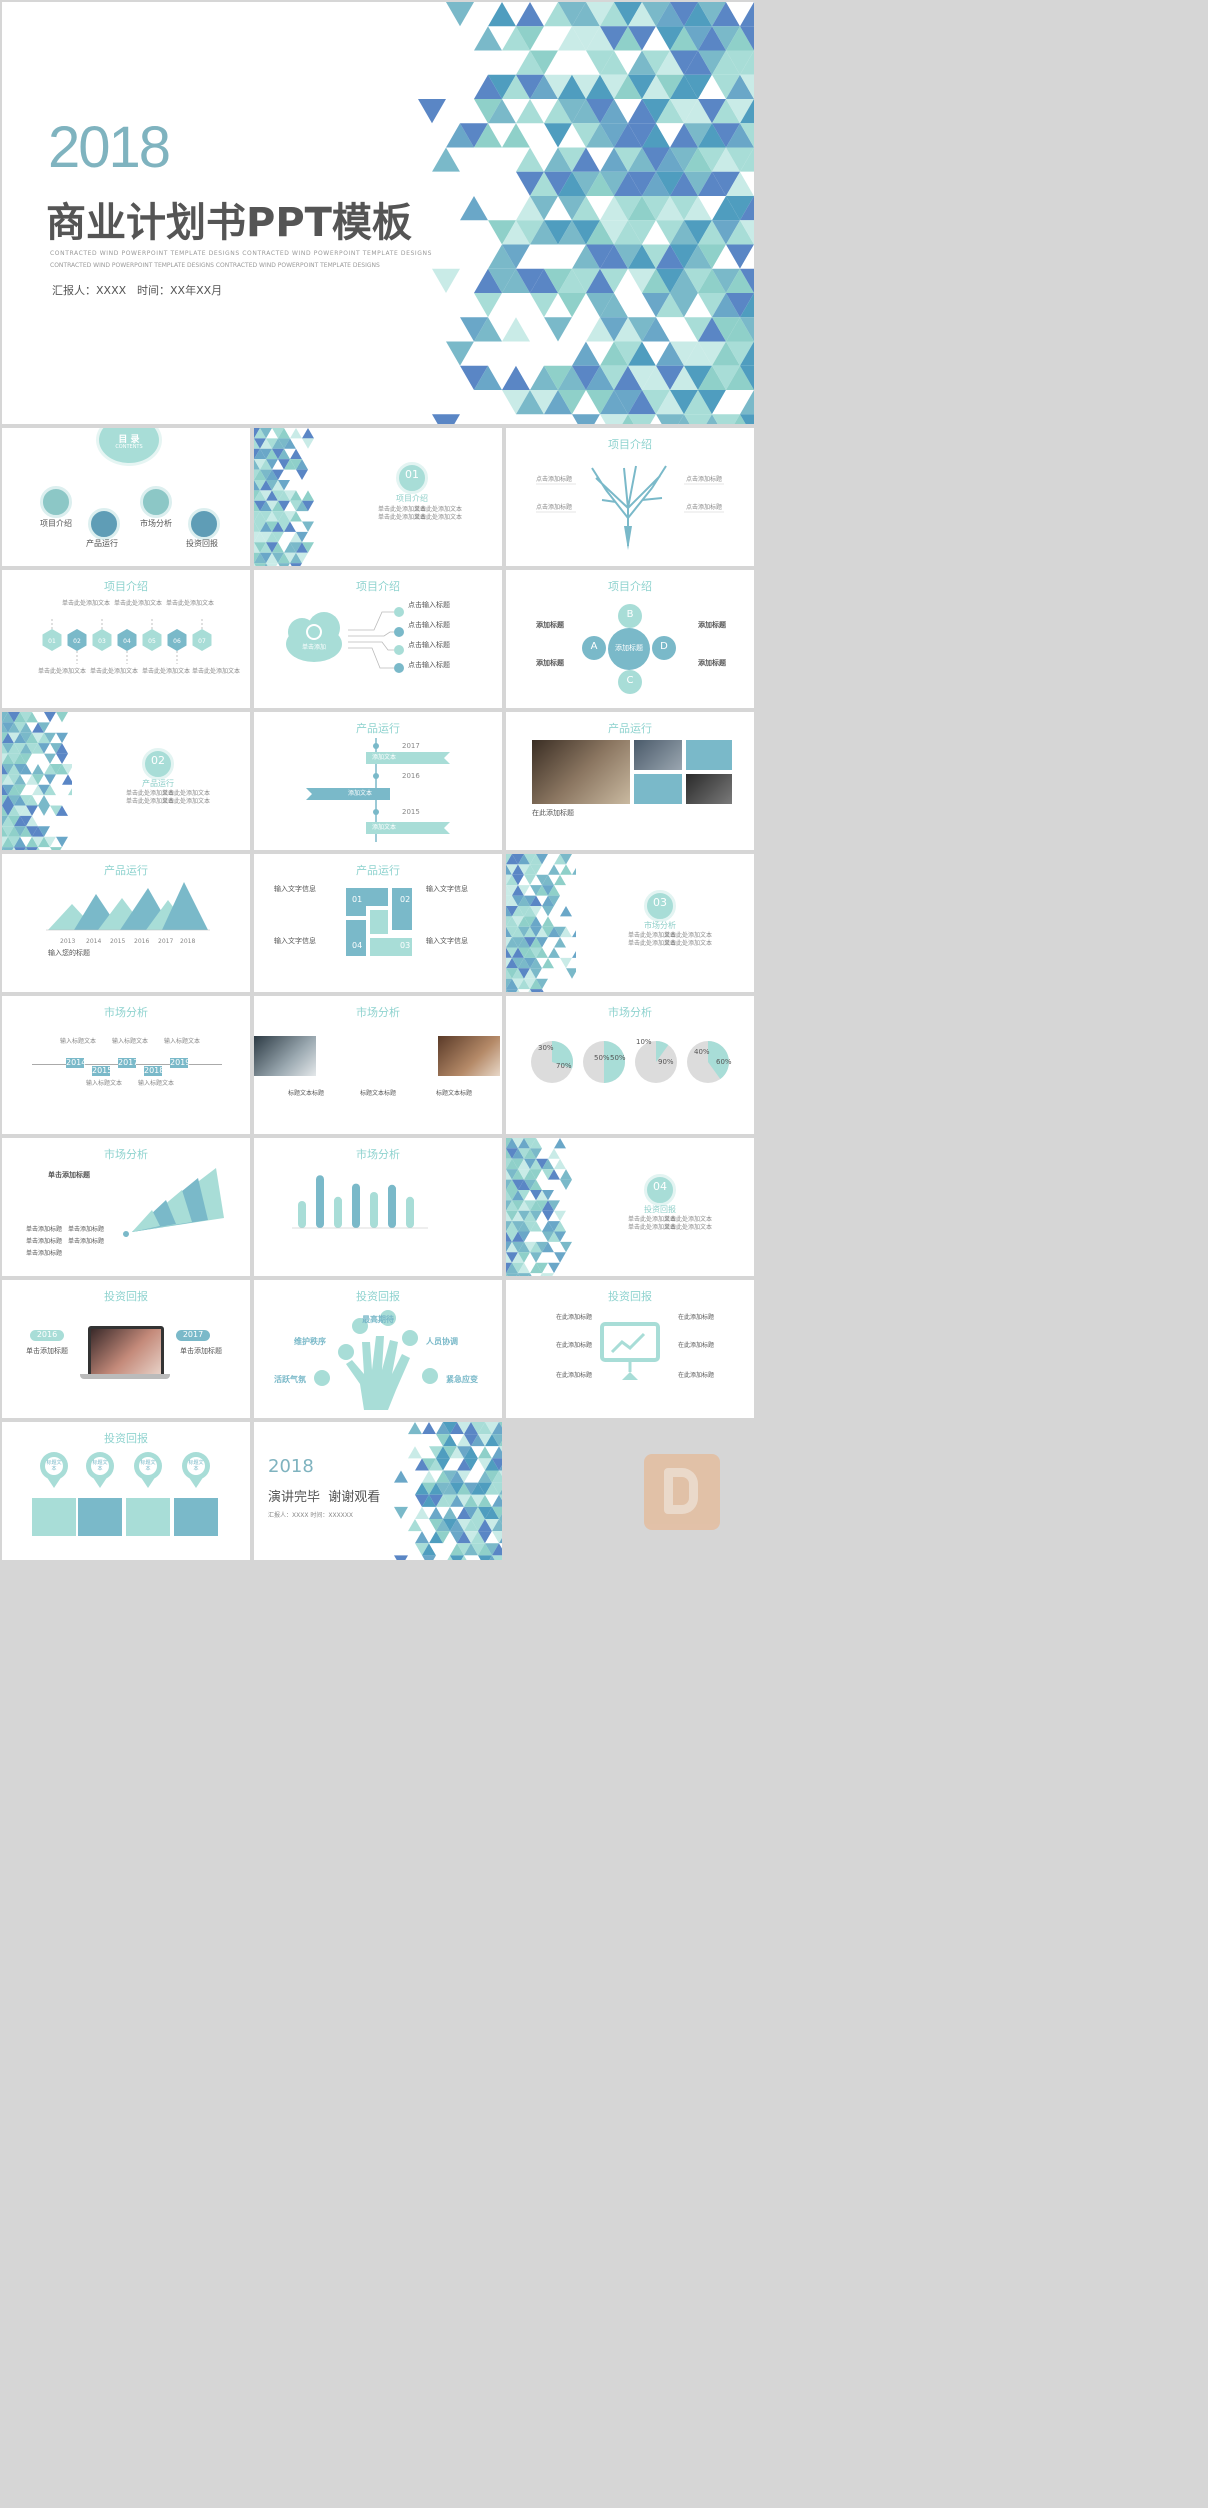 This screenshot has height=2508, width=1208. Describe the element at coordinates (306, 1093) in the screenshot. I see `pics-head-1: 标题文本标题` at that location.